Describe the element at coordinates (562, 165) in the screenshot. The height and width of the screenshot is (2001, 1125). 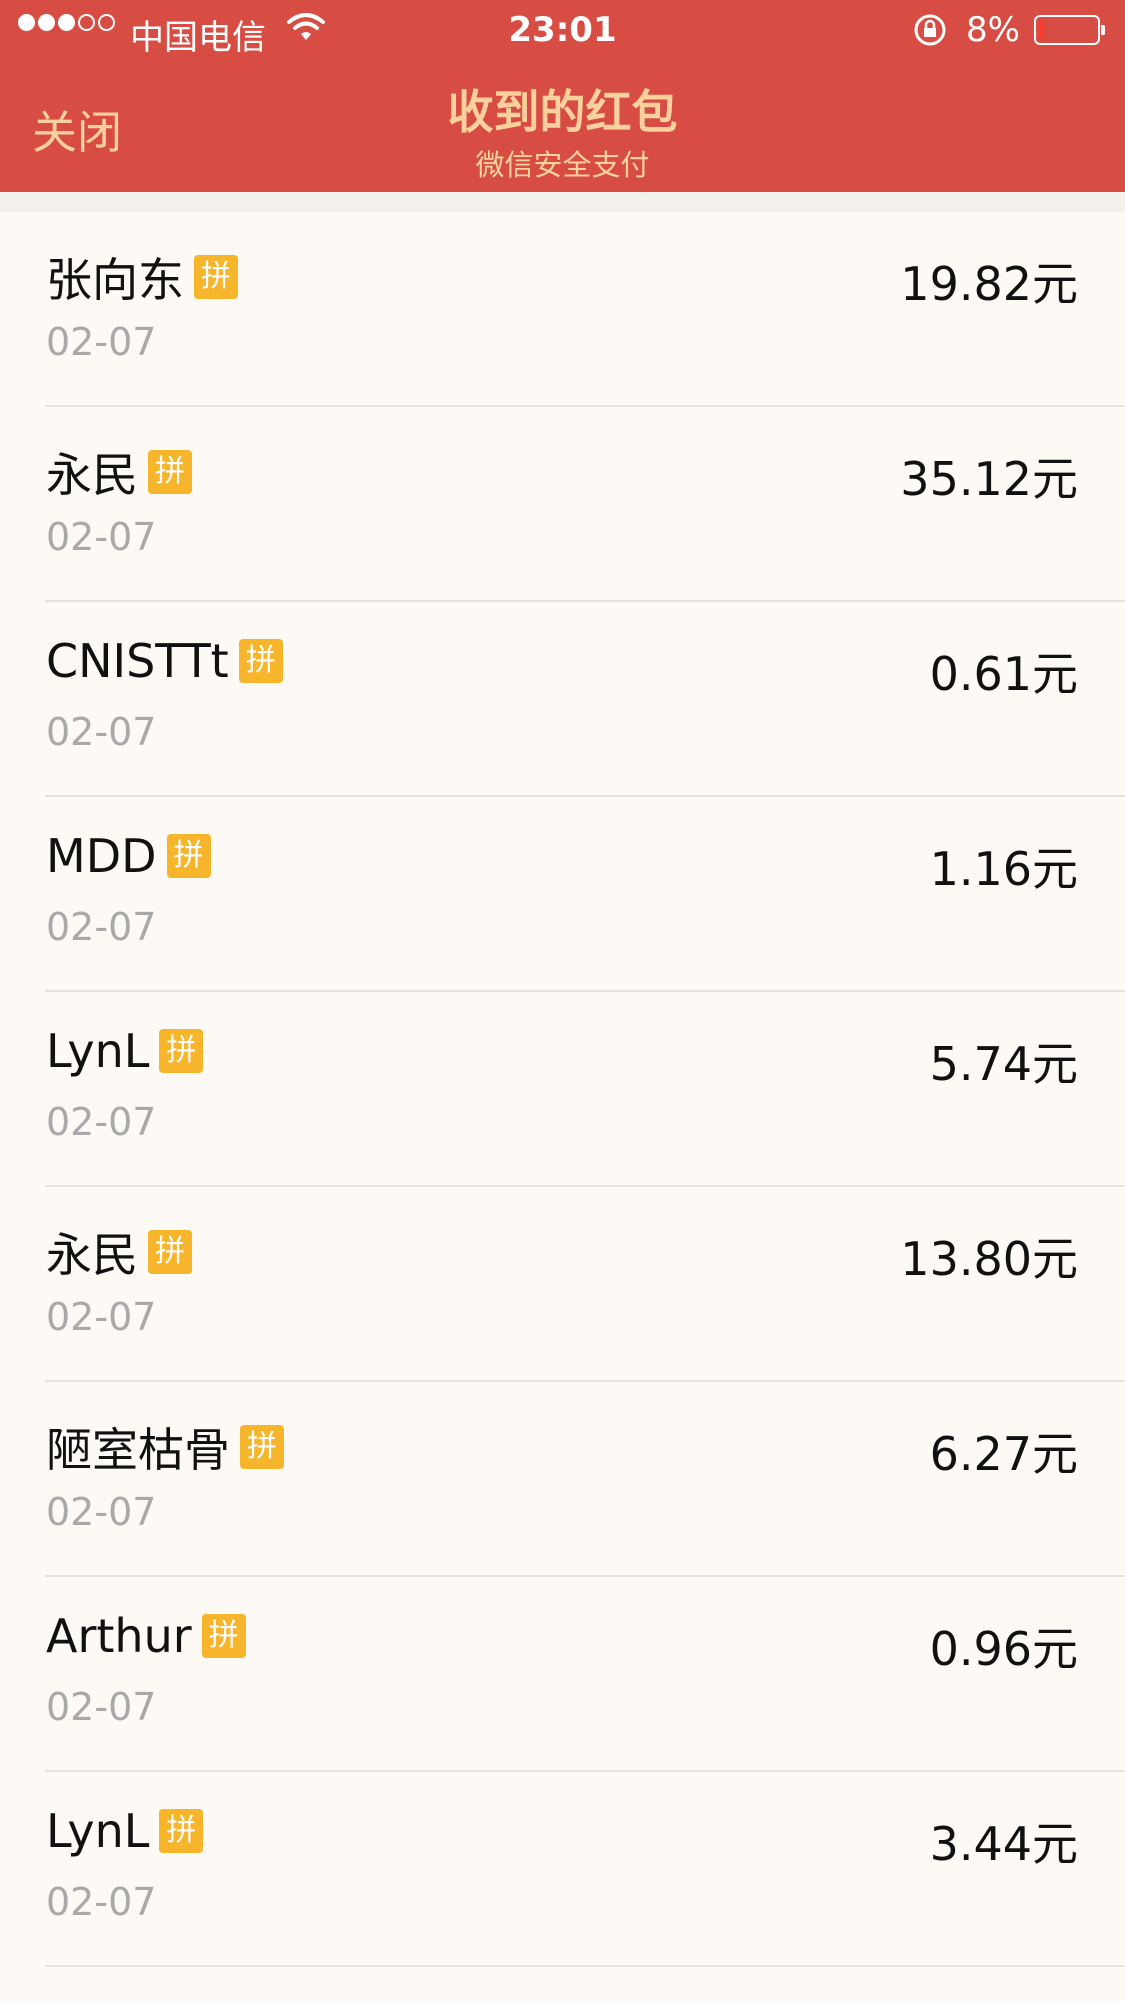
I see `page-subtitle: 微信安全支付` at that location.